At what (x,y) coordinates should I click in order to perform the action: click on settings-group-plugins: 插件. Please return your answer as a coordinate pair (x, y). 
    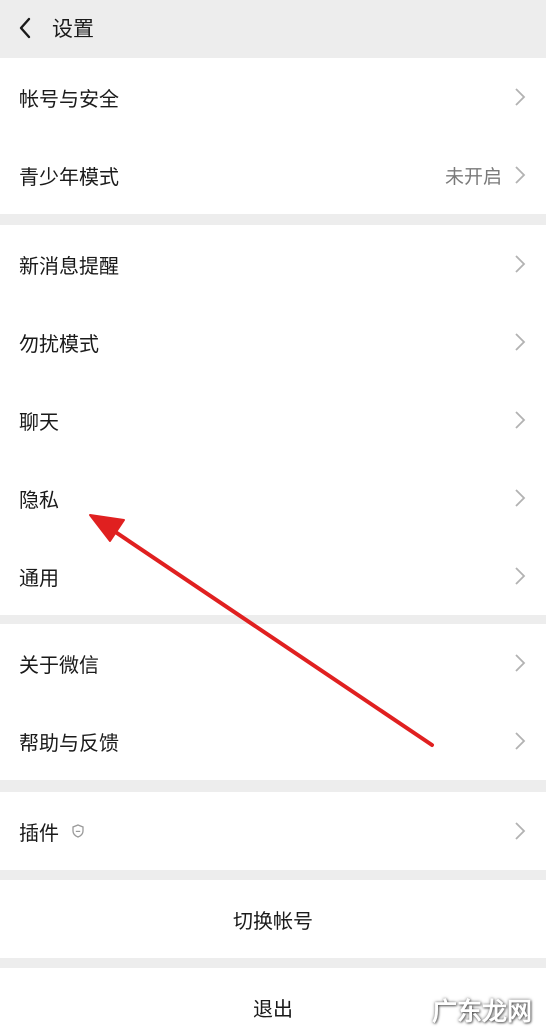
    Looking at the image, I should click on (273, 831).